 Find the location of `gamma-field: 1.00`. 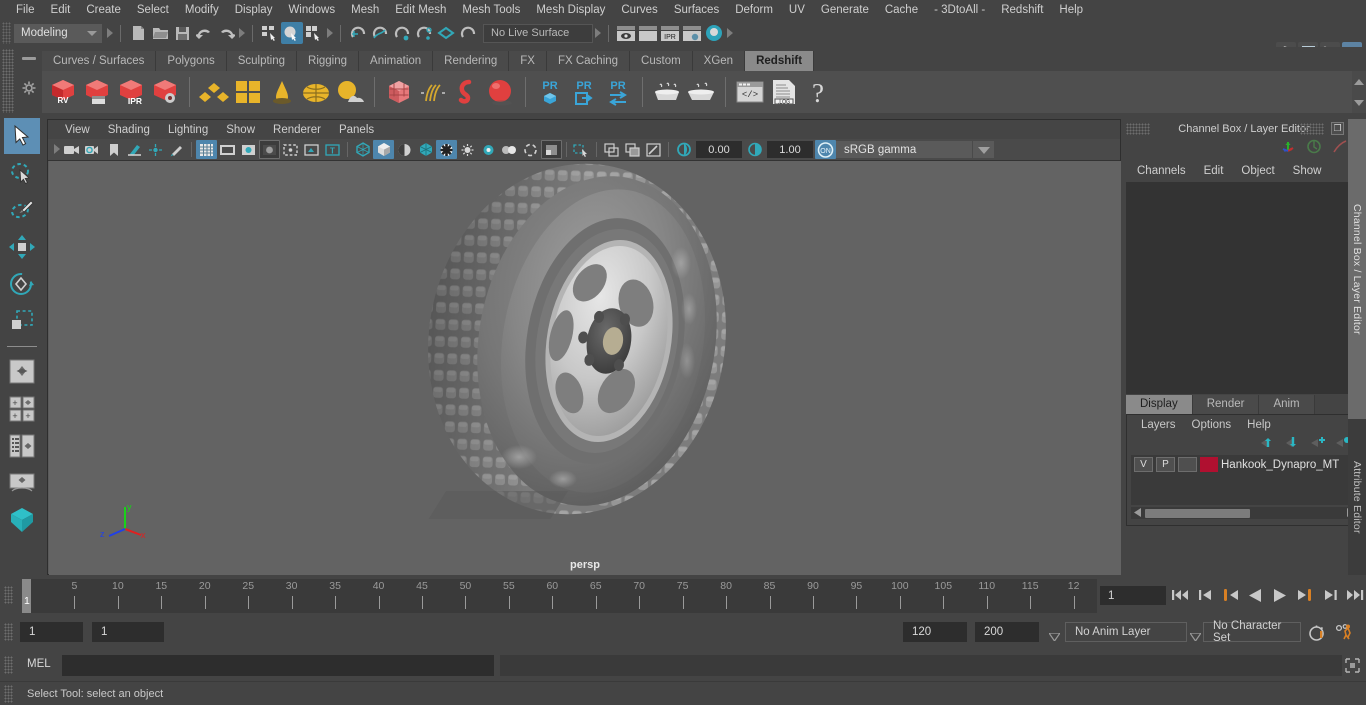

gamma-field: 1.00 is located at coordinates (790, 149).